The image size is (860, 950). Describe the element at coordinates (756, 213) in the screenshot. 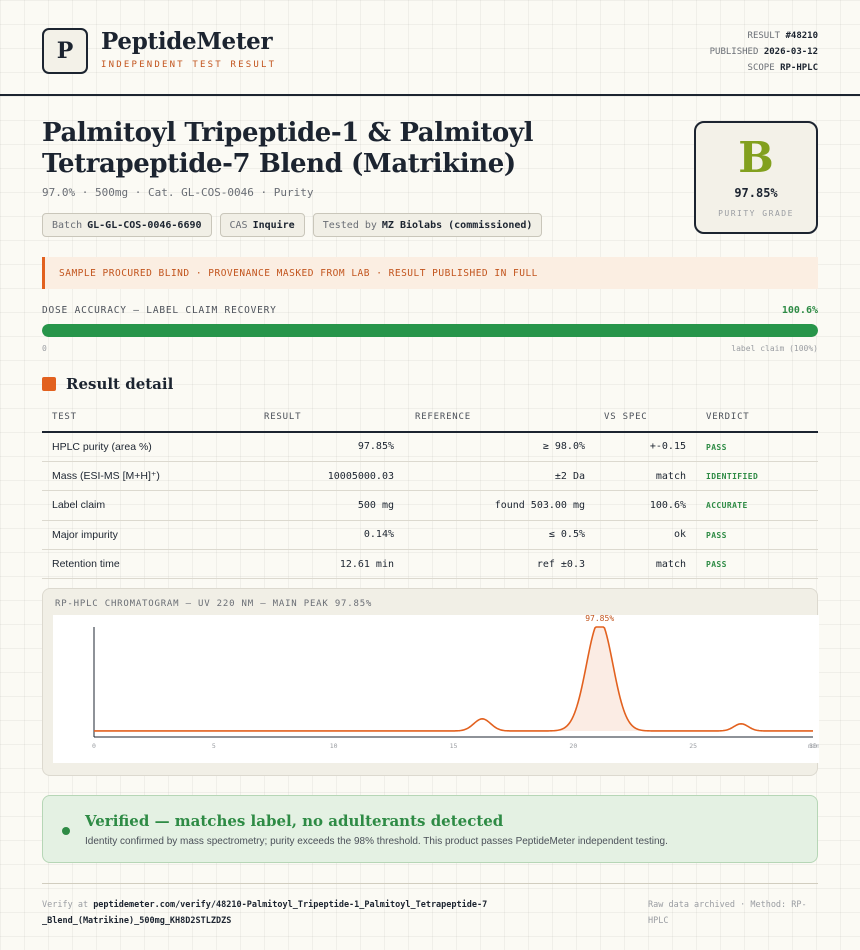

I see `grade-label: PURITY GRADE` at that location.